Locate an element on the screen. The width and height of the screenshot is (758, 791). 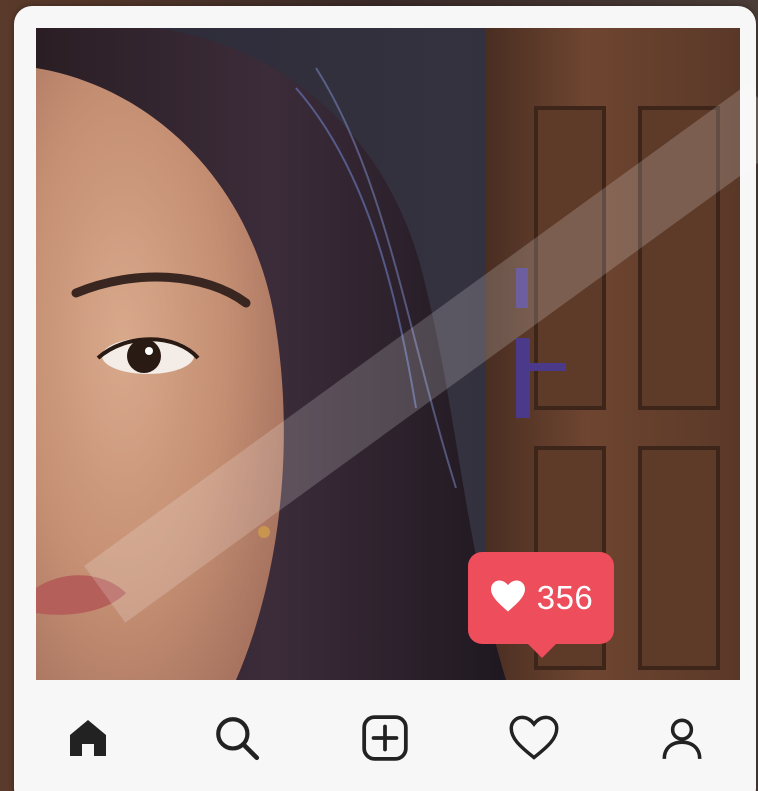
bottom-navigation-bar is located at coordinates (388, 740).